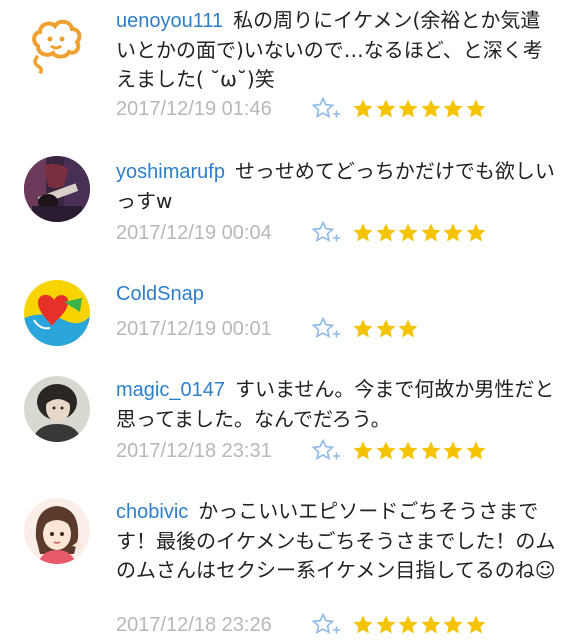  I want to click on username-link: magic_0147, so click(170, 390).